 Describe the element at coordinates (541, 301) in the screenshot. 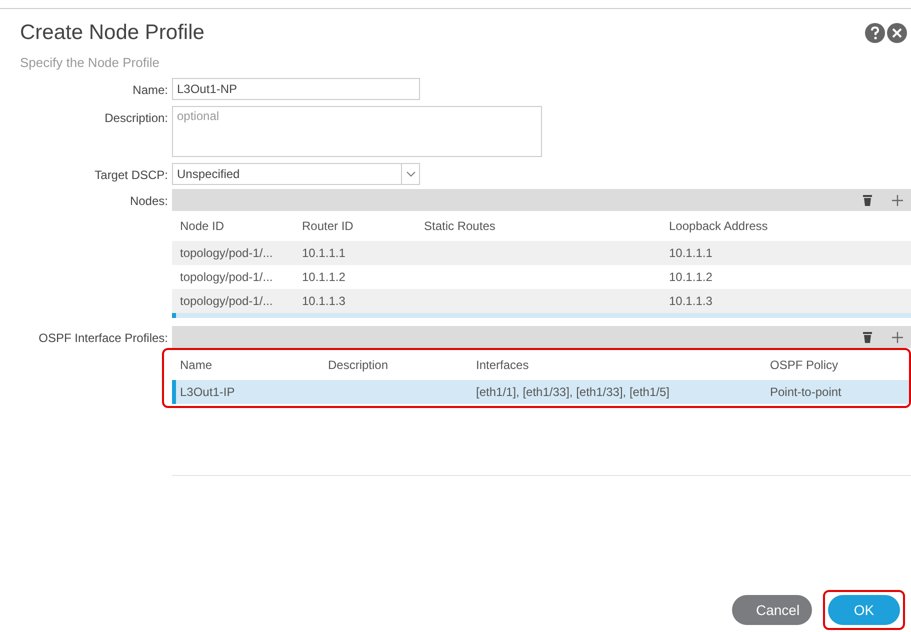

I see `table-row: topology/pod-1/... 10.1.1.3 10.1.1.3` at that location.